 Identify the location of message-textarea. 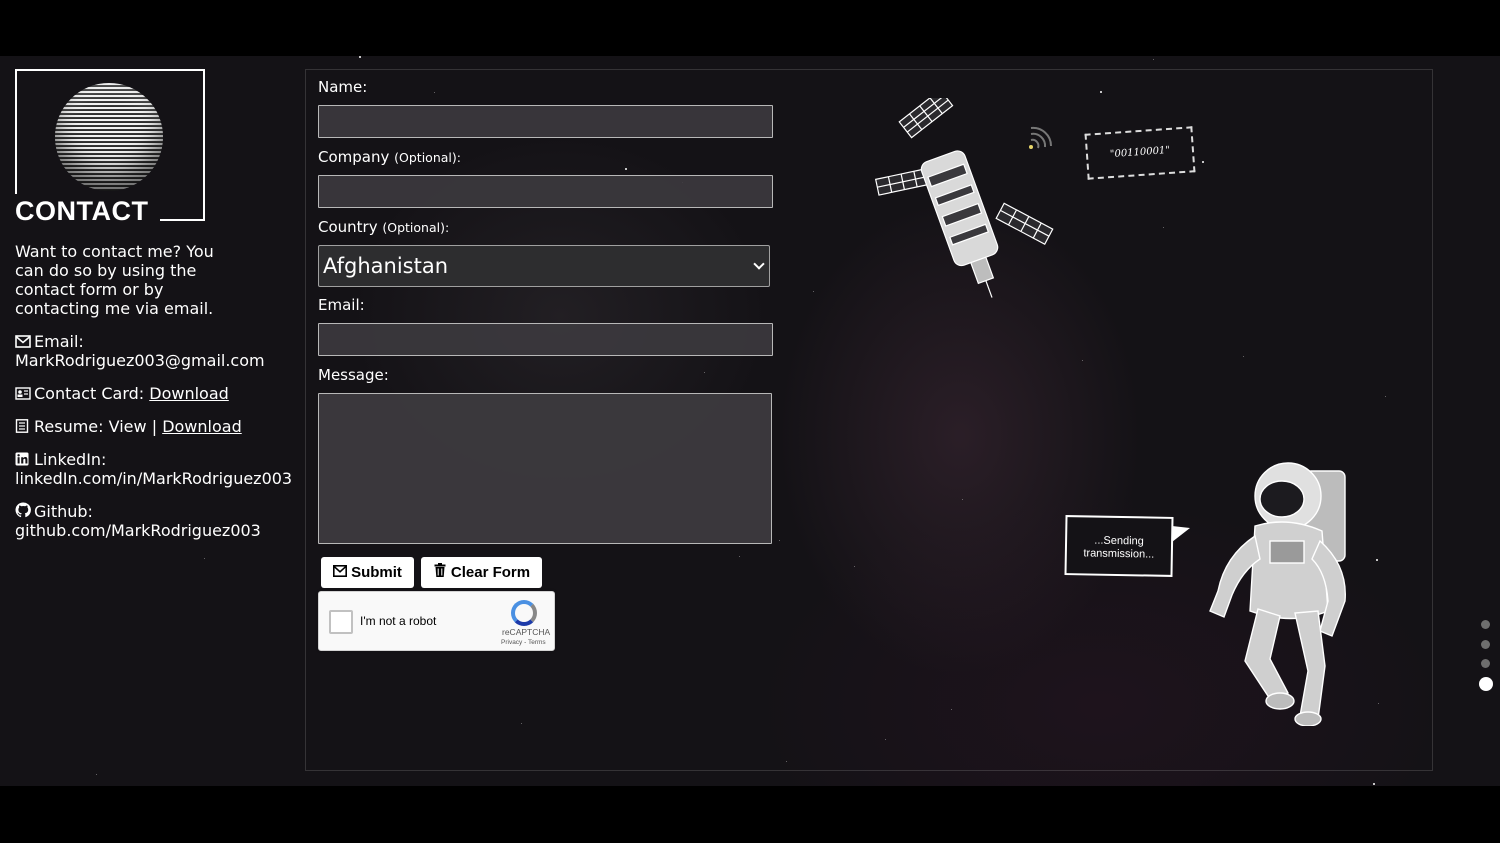
(545, 468).